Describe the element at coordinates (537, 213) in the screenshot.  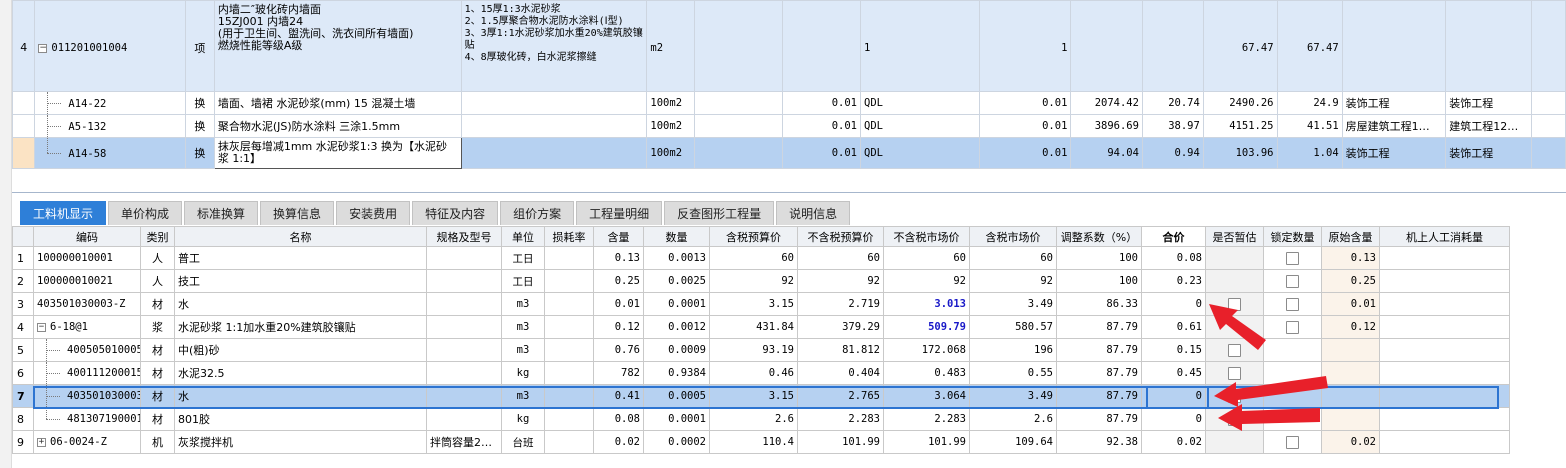
I see `tab-pricing-scheme: 组价方案` at that location.